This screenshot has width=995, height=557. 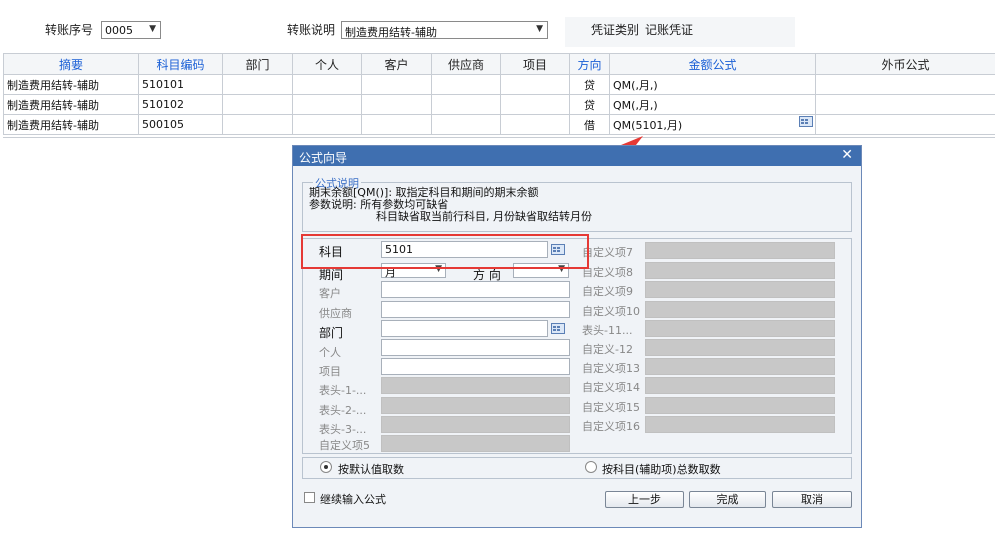 What do you see at coordinates (577, 156) in the screenshot?
I see `dialog-title-bar: 公式向导 ✕` at bounding box center [577, 156].